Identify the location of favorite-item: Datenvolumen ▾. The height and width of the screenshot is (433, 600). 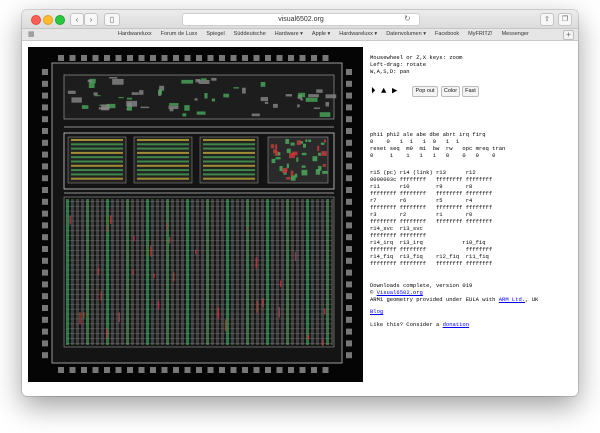
(406, 34).